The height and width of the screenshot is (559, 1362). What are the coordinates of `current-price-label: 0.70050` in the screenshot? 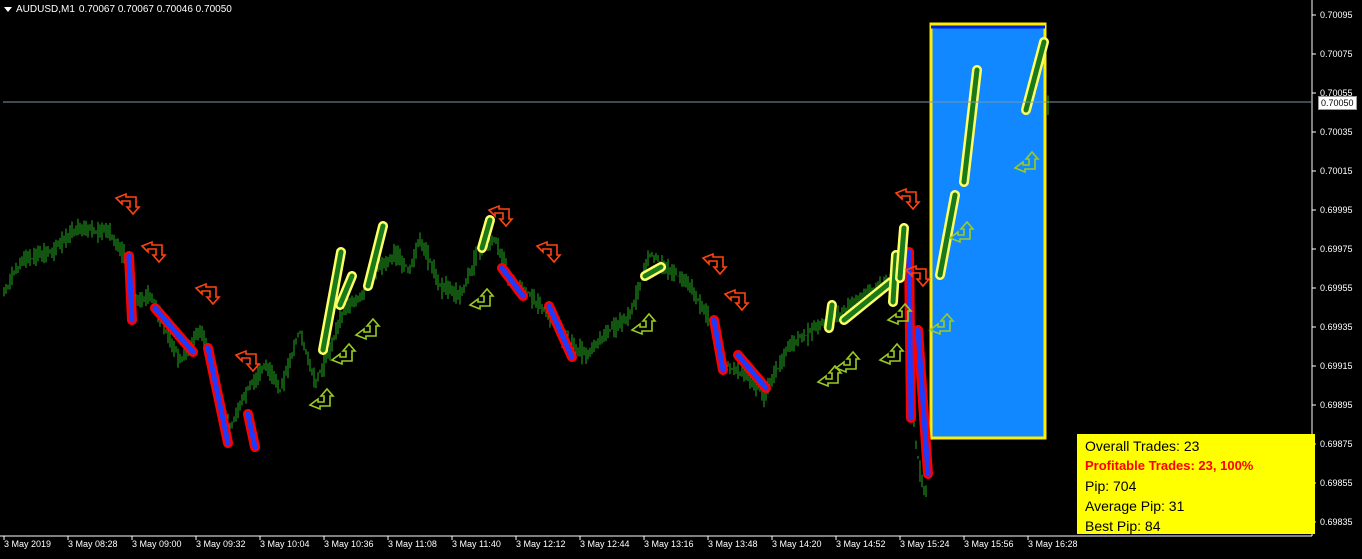 It's located at (1337, 103).